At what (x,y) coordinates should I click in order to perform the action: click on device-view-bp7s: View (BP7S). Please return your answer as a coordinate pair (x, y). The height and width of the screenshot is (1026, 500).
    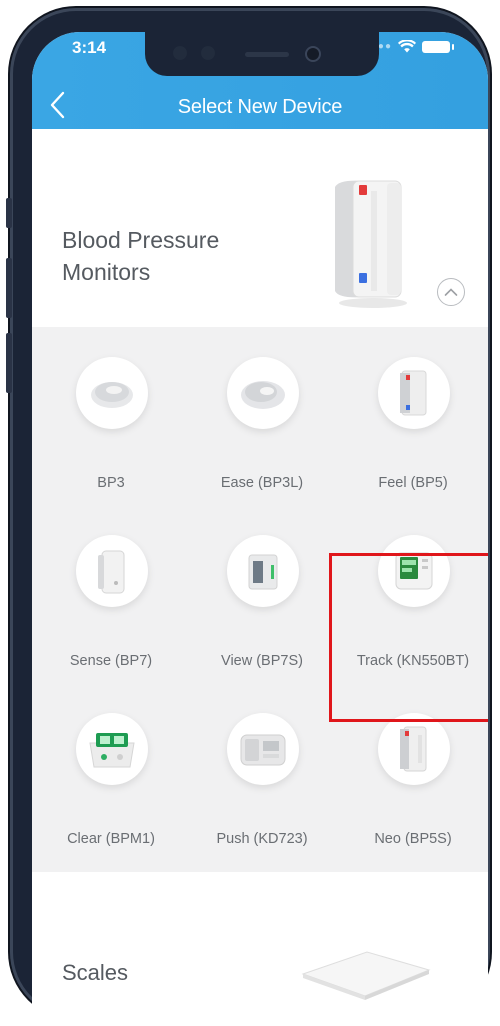
    Looking at the image, I should click on (262, 587).